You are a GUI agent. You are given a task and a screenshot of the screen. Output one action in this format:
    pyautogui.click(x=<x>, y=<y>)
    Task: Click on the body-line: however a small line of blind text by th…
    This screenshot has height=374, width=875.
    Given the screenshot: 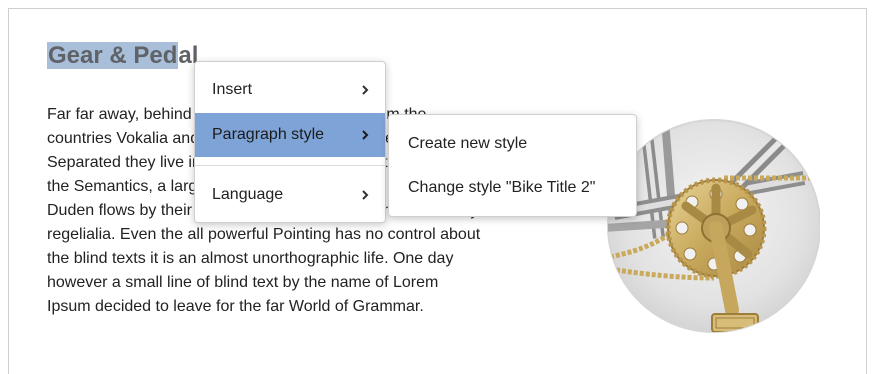 What is the action you would take?
    pyautogui.click(x=243, y=282)
    